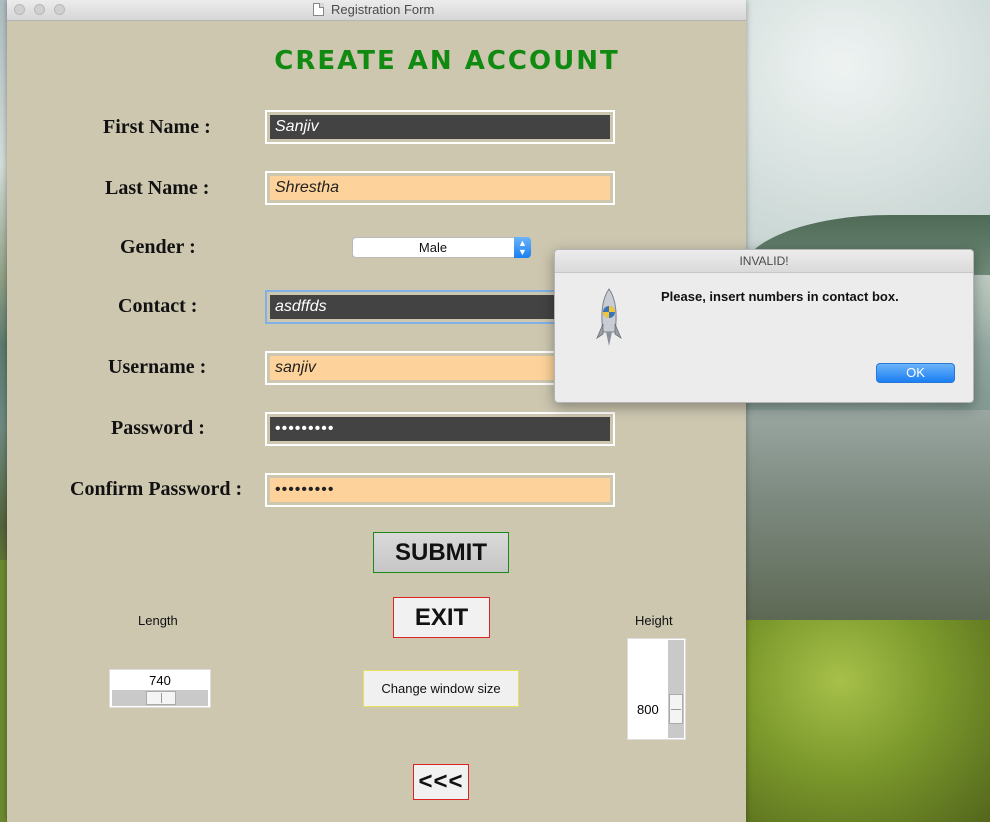 The height and width of the screenshot is (822, 990). I want to click on first-name-value: Sanjiv, so click(440, 127).